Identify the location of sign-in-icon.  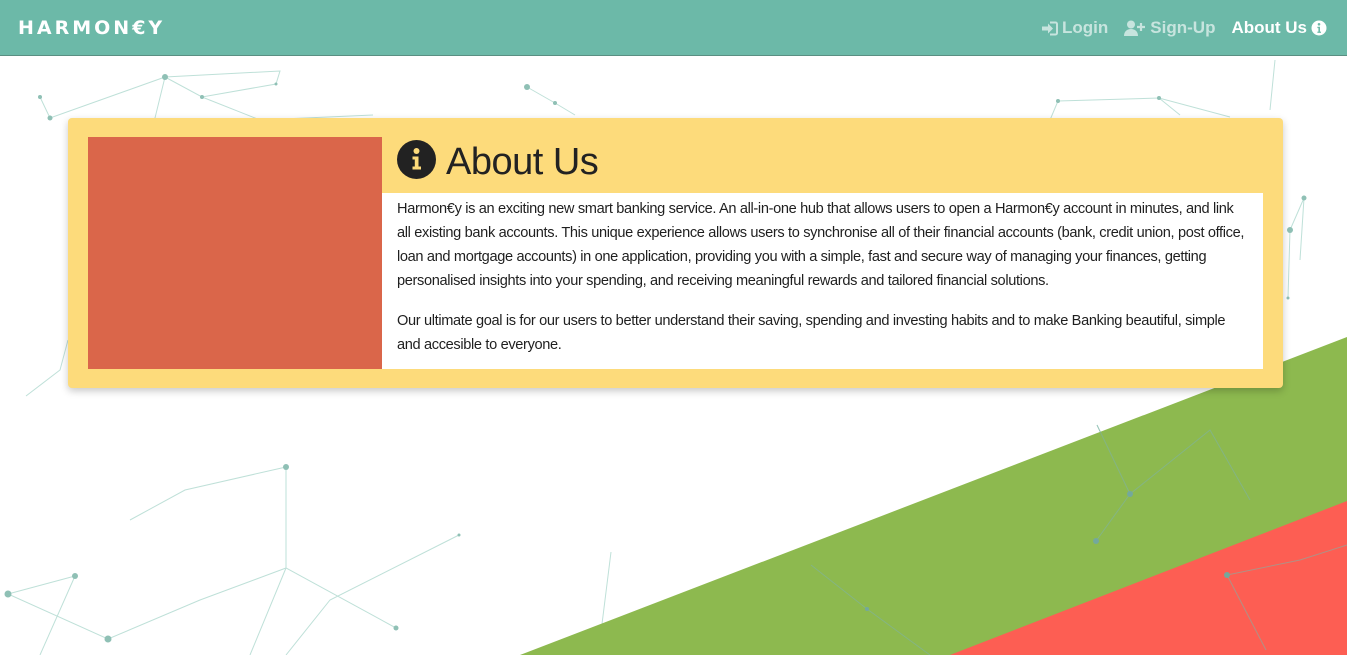
(1050, 28).